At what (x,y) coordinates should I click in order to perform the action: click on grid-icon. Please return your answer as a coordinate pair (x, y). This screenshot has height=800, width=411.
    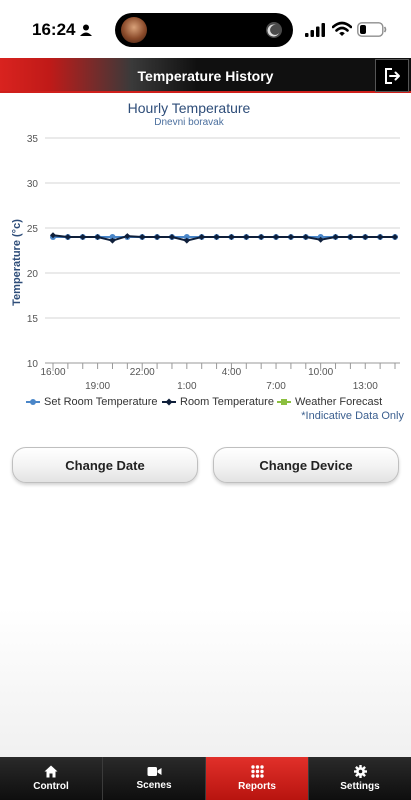
    Looking at the image, I should click on (257, 771).